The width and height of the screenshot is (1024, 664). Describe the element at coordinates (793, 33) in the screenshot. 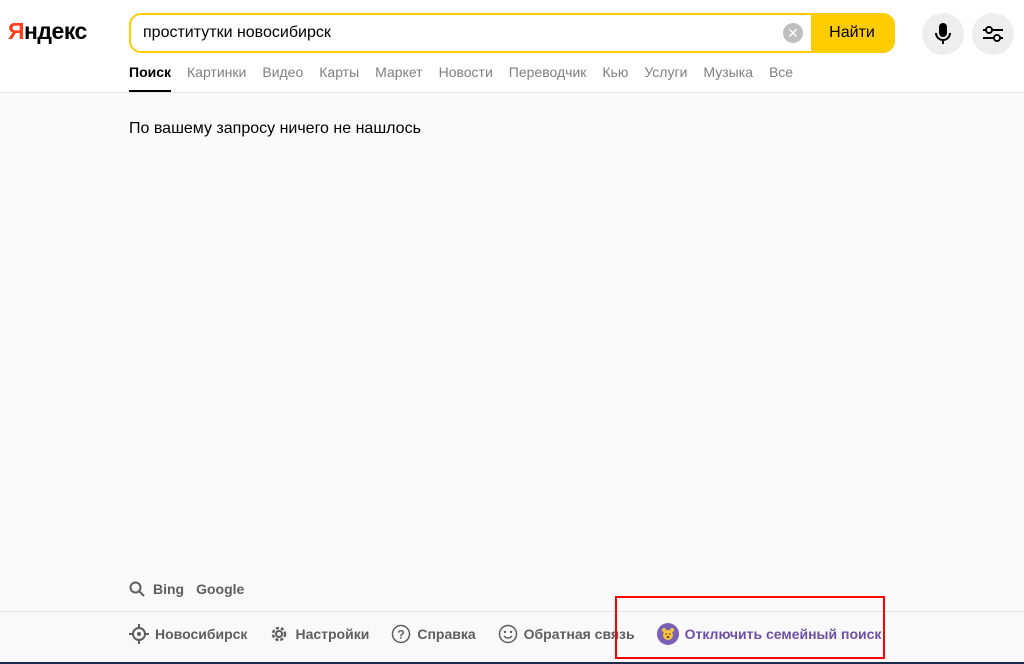

I see `clear-icon: ✕` at that location.